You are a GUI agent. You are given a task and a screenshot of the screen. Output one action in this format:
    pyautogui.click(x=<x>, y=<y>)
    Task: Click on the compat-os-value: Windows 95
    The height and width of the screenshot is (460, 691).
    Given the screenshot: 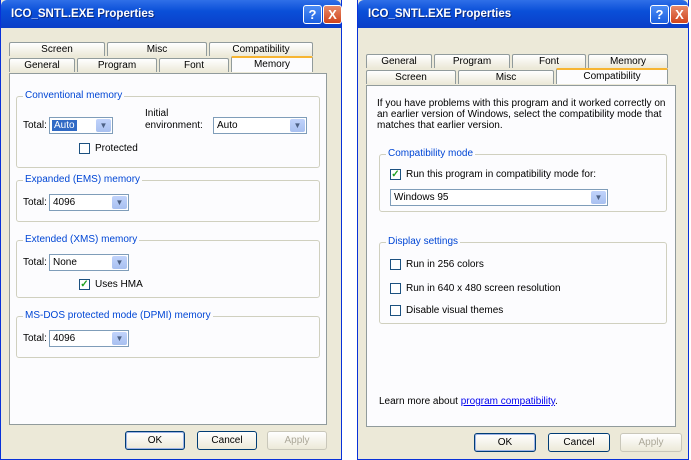 What is the action you would take?
    pyautogui.click(x=421, y=197)
    